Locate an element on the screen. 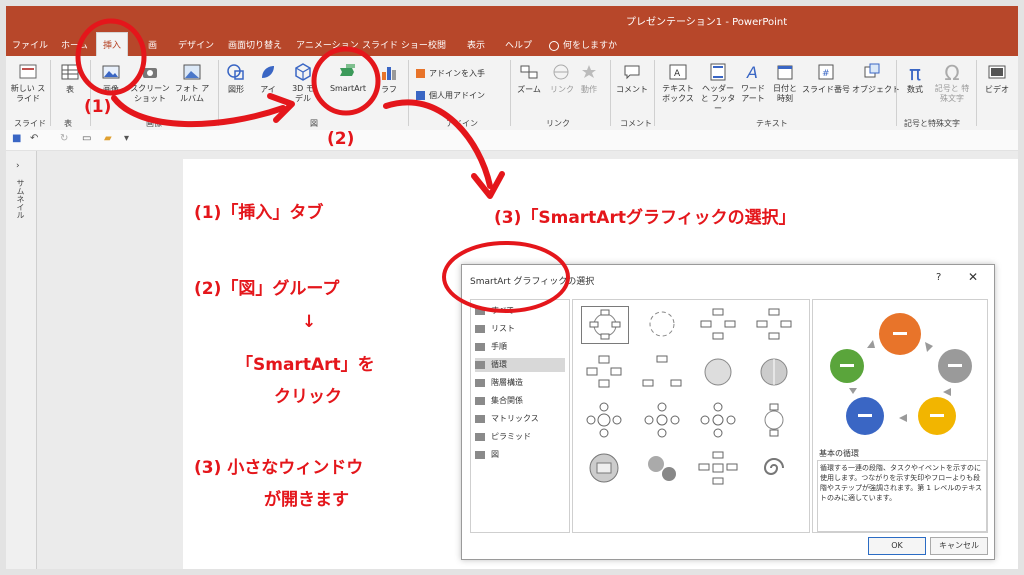 This screenshot has height=575, width=1024. category-relationship: 集合関係 is located at coordinates (520, 401).